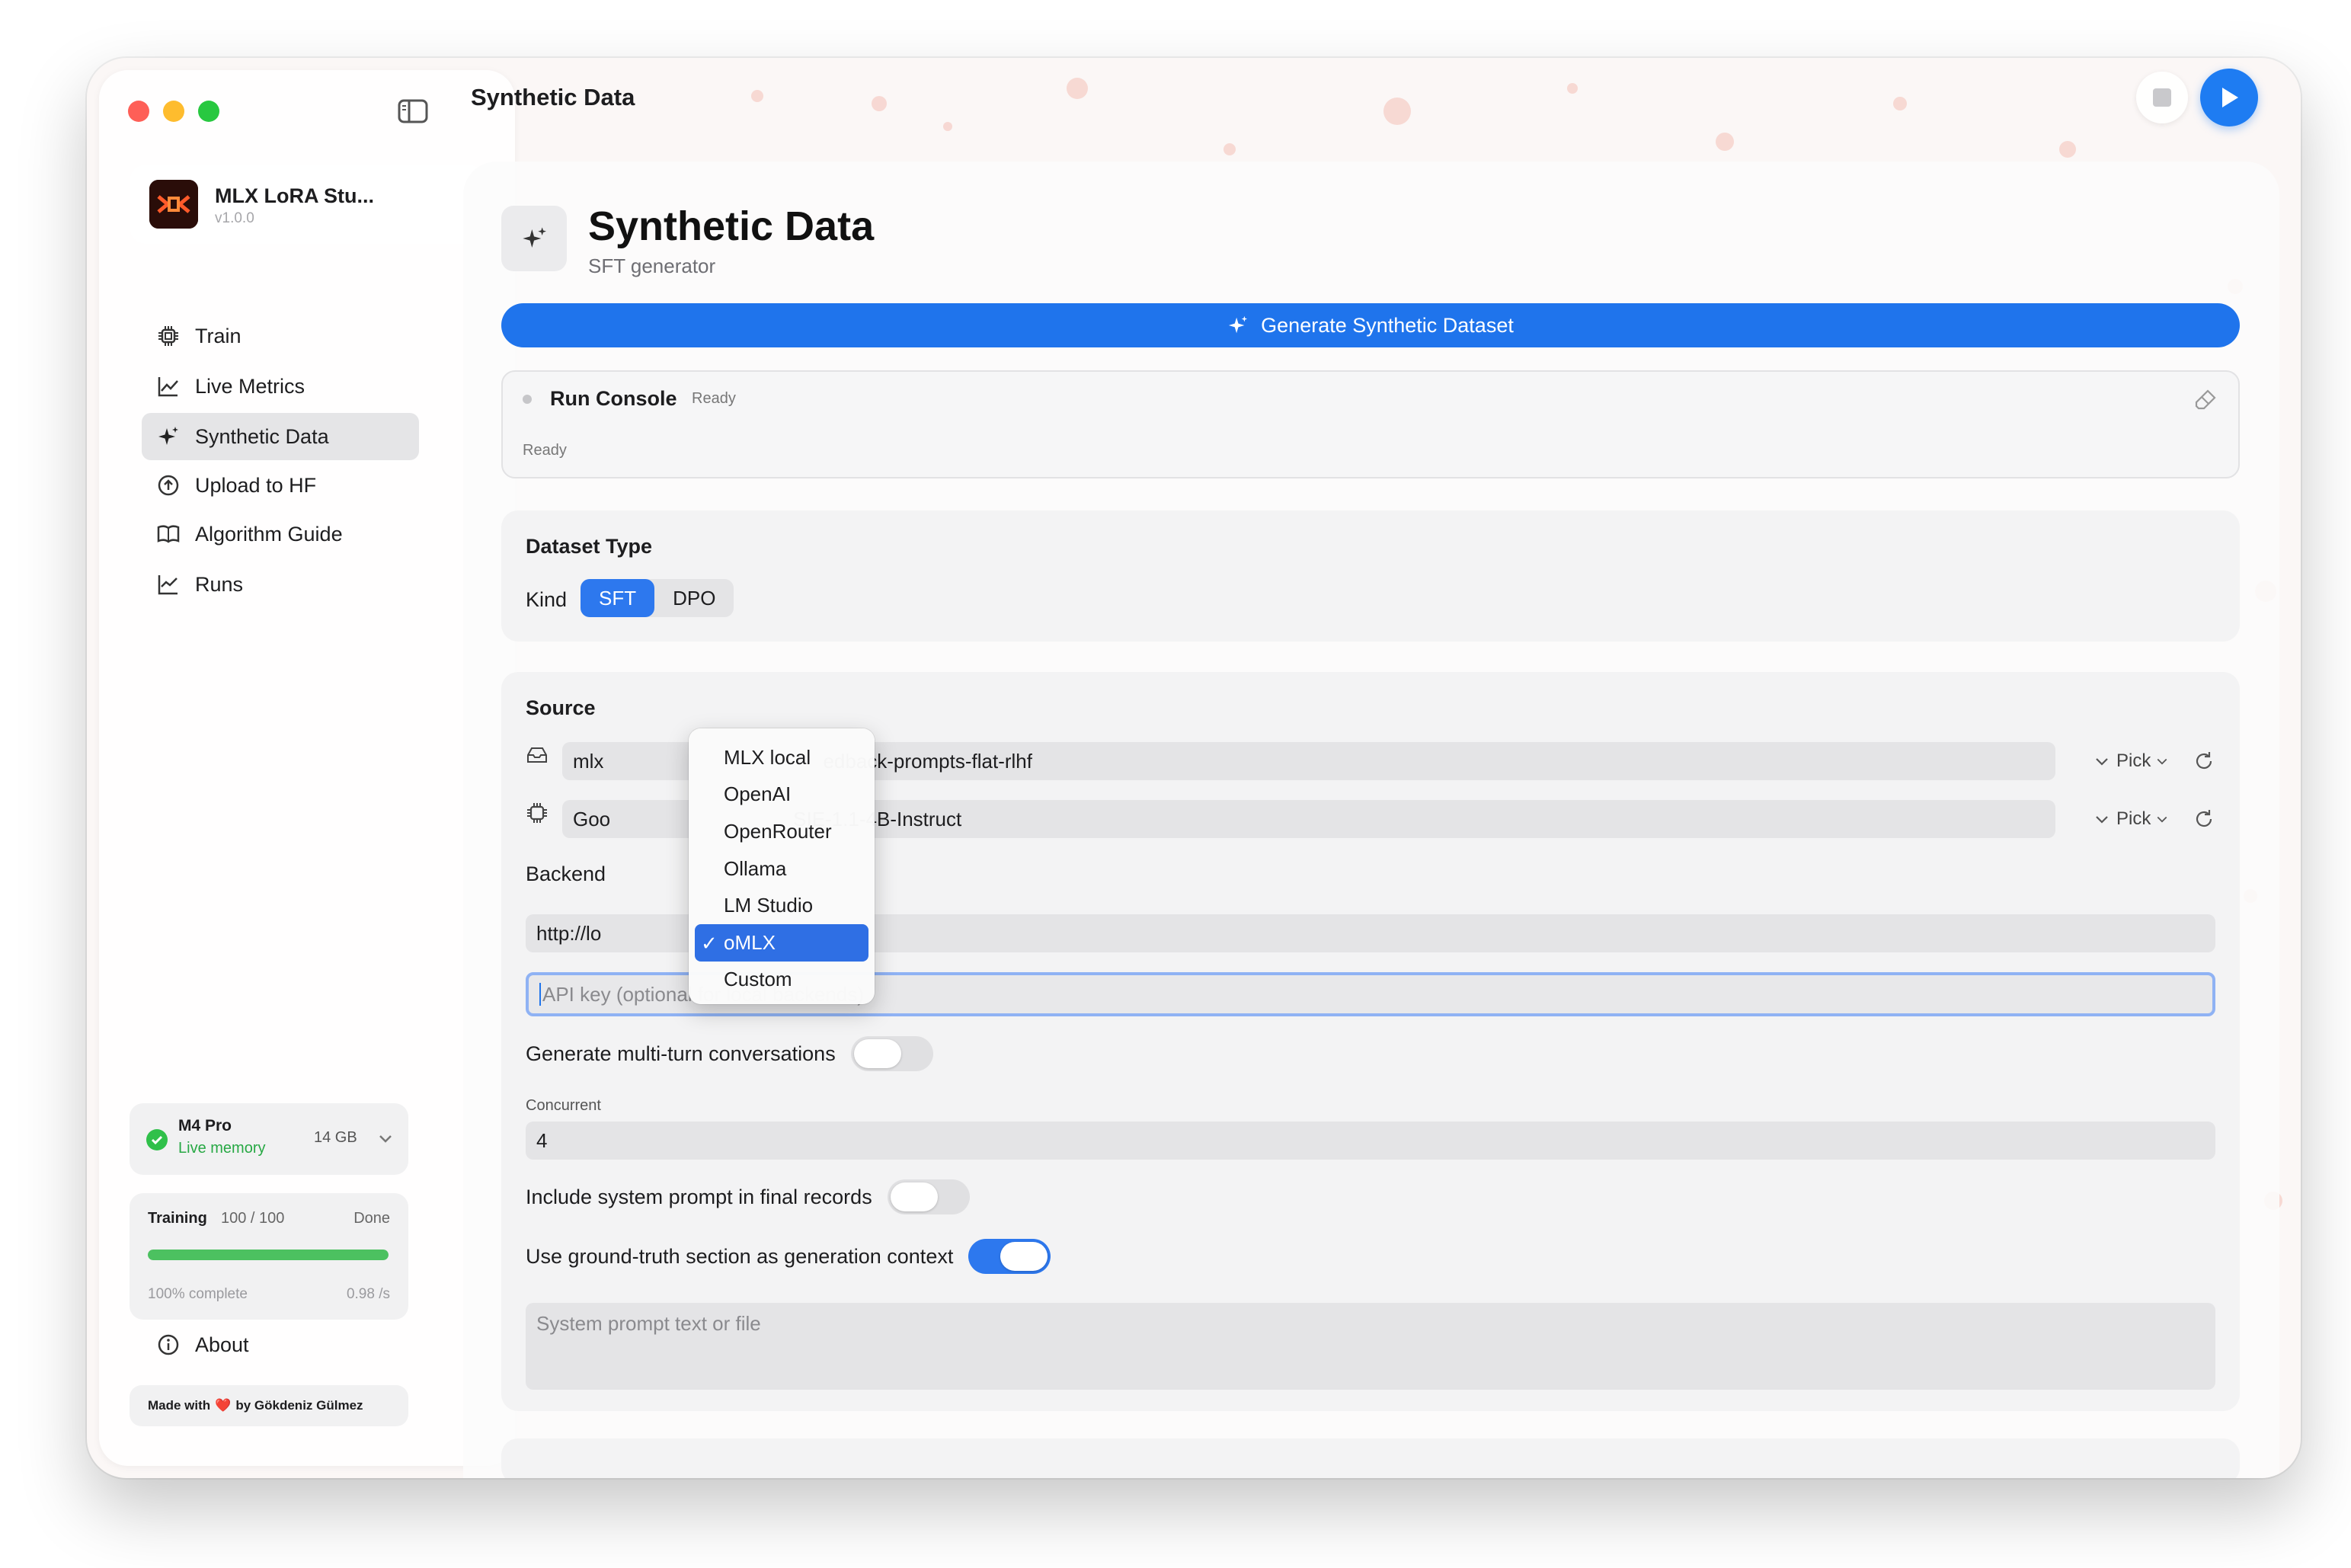  Describe the element at coordinates (694, 598) in the screenshot. I see `kind-option-dpo: DPO` at that location.